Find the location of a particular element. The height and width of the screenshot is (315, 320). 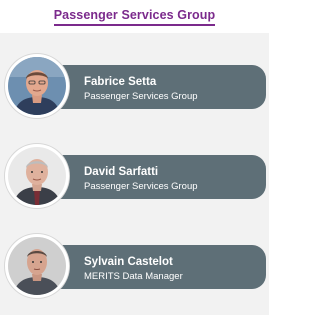

person-name: Sylvain Castelot is located at coordinates (128, 262).